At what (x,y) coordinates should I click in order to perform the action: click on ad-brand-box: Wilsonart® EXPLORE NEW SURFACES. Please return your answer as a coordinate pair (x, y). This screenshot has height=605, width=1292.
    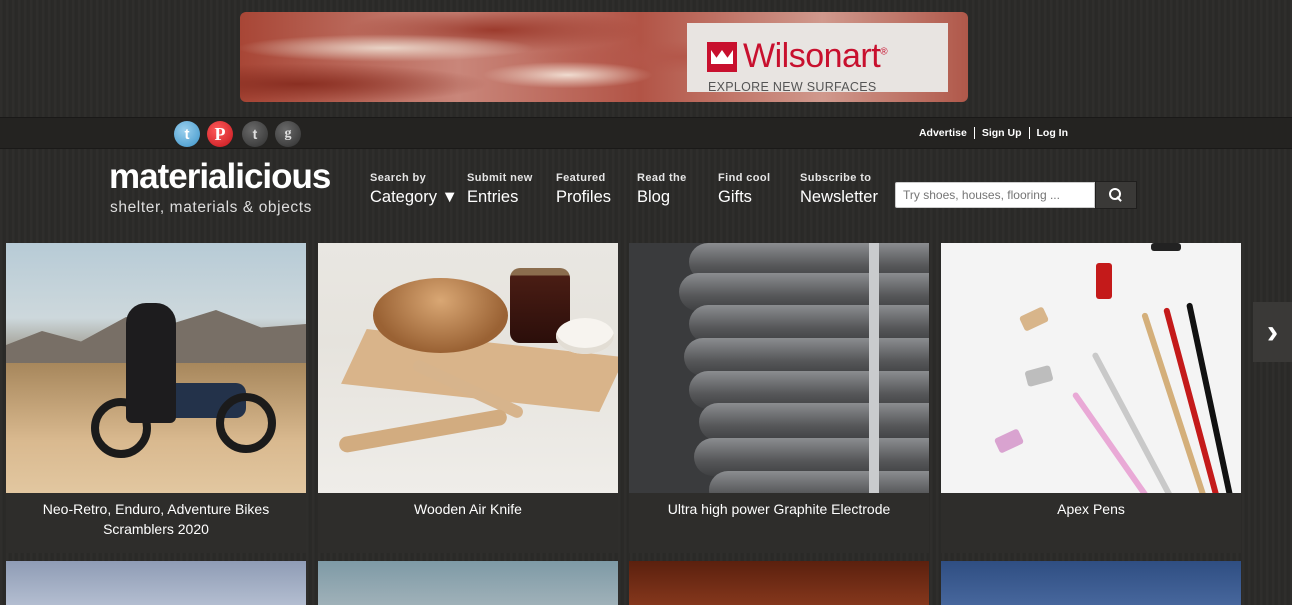
    Looking at the image, I should click on (817, 58).